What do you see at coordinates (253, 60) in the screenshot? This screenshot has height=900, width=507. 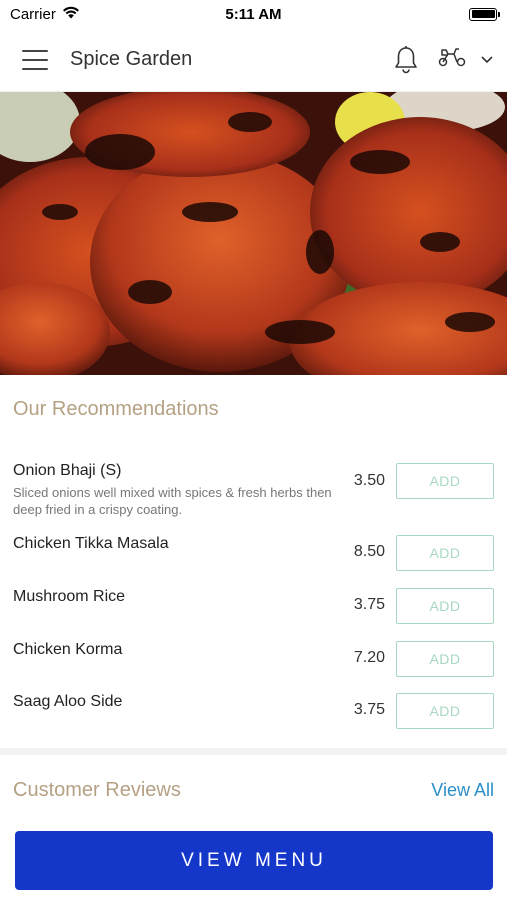 I see `app-header: Spice Garden` at bounding box center [253, 60].